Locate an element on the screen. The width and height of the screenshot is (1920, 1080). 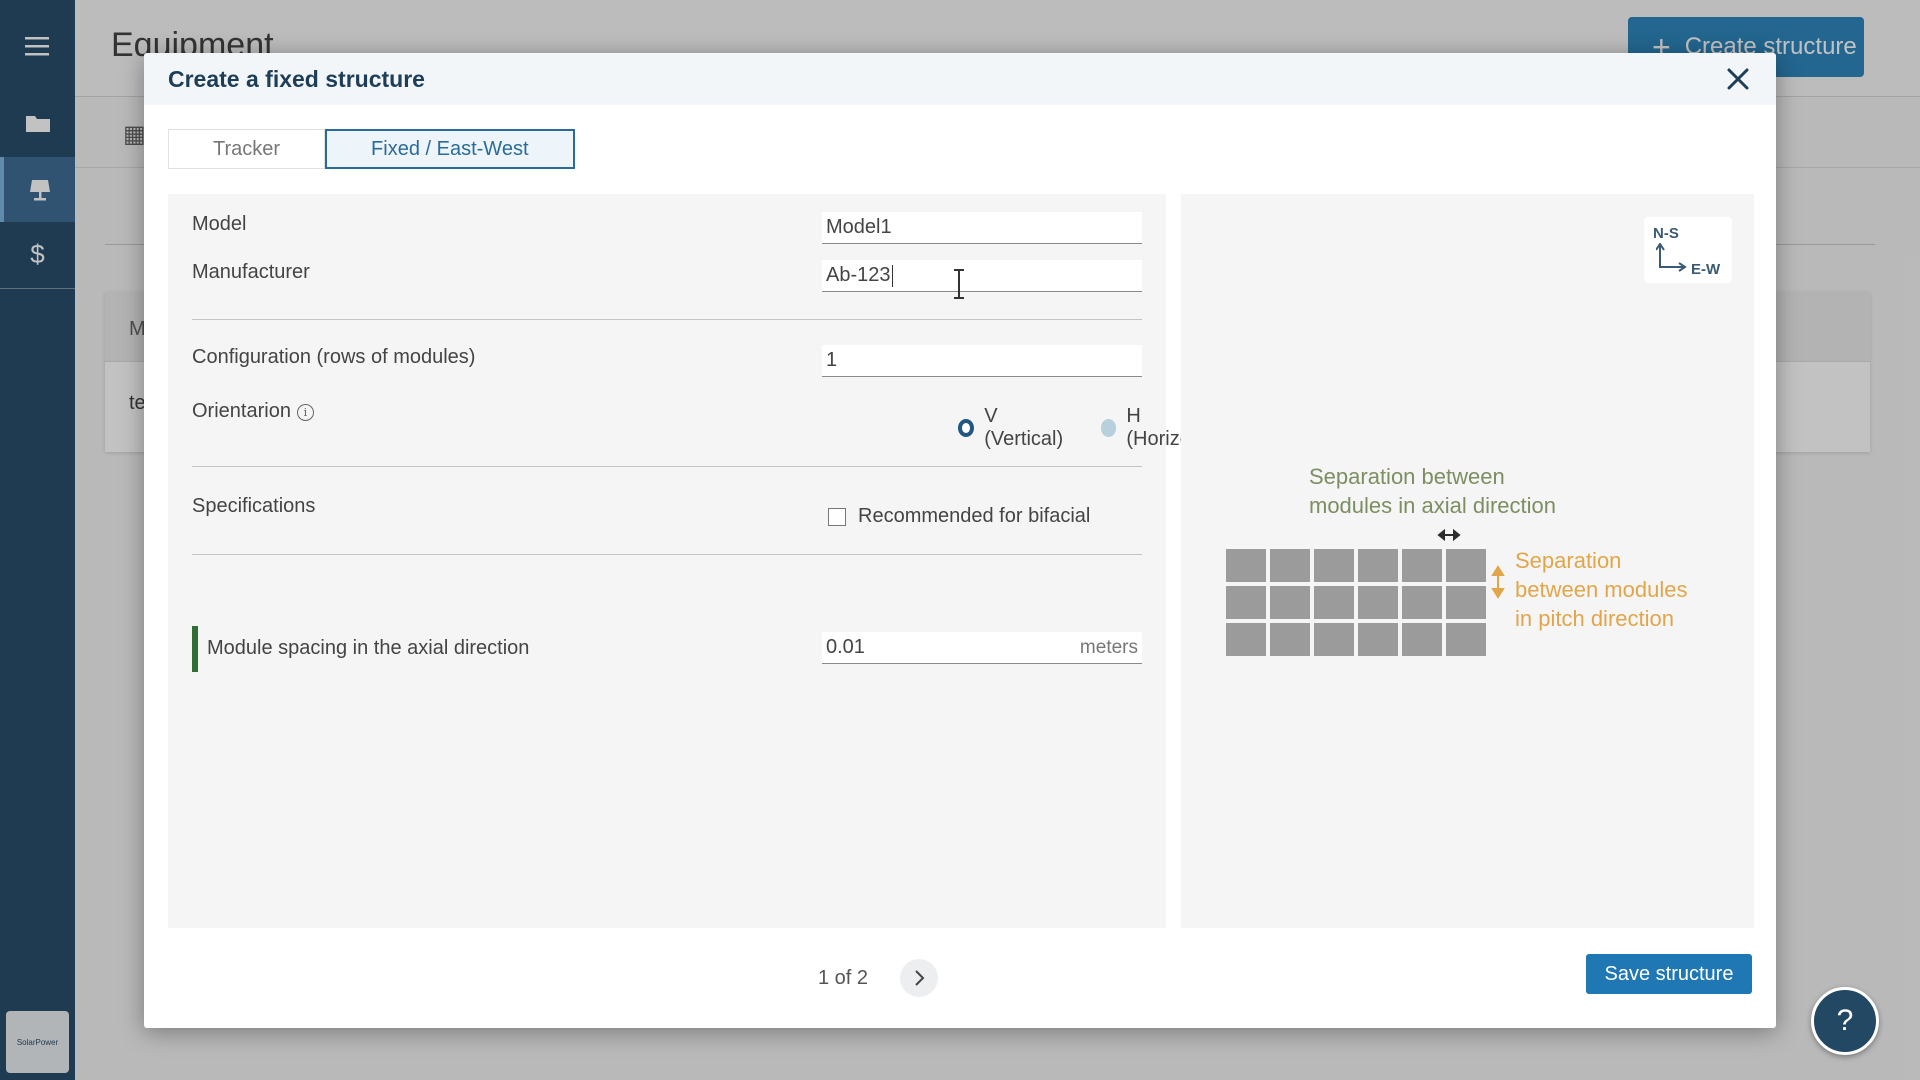
chevron-right-icon is located at coordinates (920, 978).